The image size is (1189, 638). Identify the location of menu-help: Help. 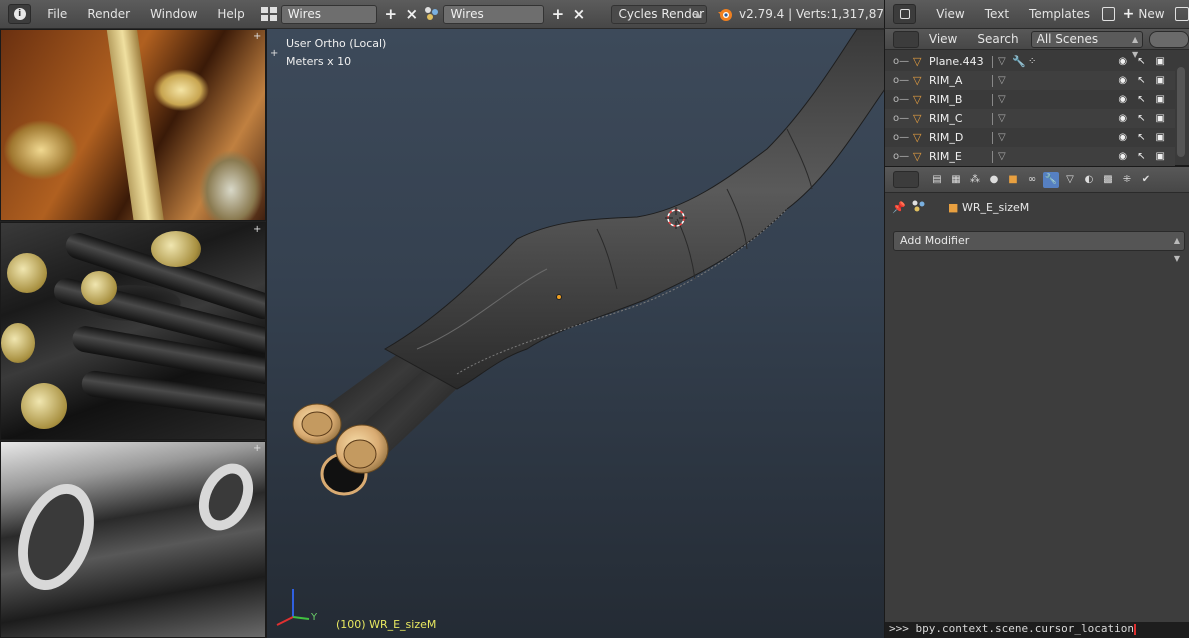
(230, 14).